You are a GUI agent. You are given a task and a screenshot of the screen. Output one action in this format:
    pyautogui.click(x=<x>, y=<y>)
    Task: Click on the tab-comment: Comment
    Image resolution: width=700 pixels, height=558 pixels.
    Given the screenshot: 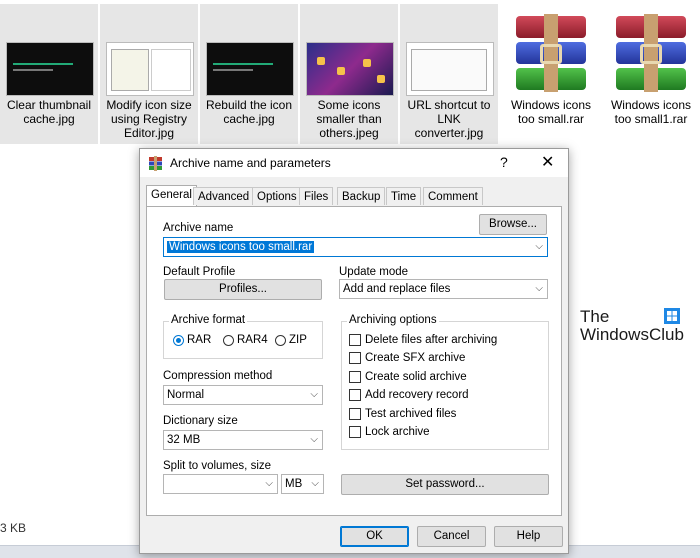 What is the action you would take?
    pyautogui.click(x=453, y=196)
    